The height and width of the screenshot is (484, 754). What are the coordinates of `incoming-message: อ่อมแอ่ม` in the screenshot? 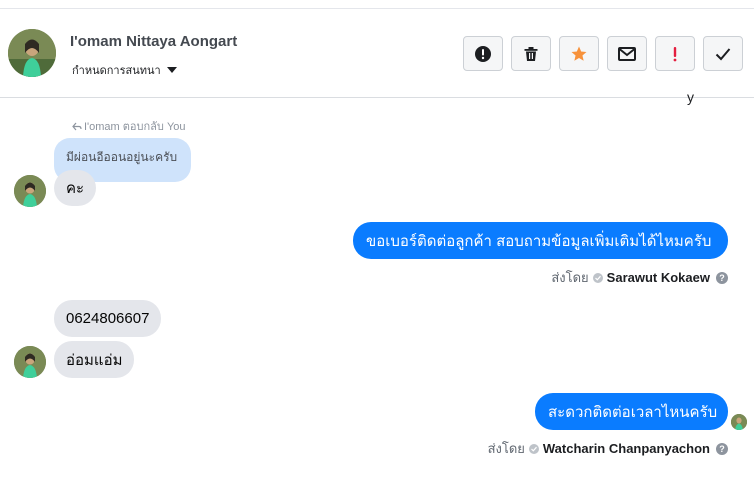 It's located at (94, 359).